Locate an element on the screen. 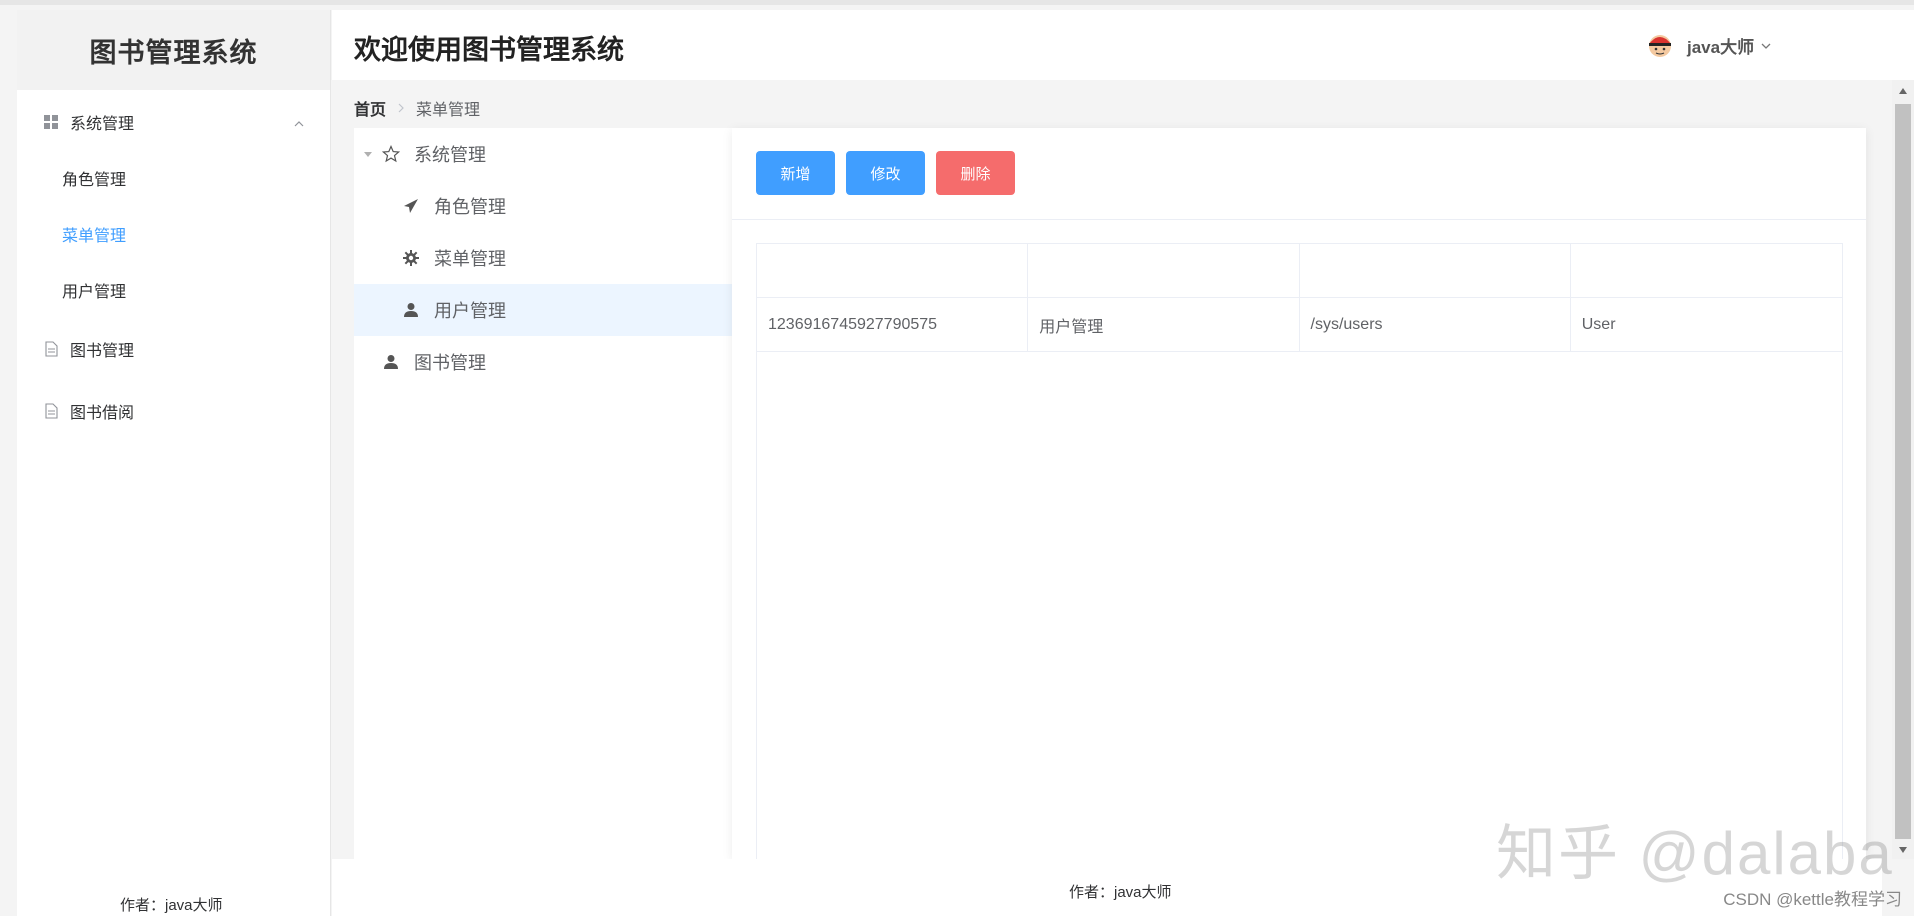  top-header: 欢迎使用图书管理系统 java大师 is located at coordinates (1123, 45).